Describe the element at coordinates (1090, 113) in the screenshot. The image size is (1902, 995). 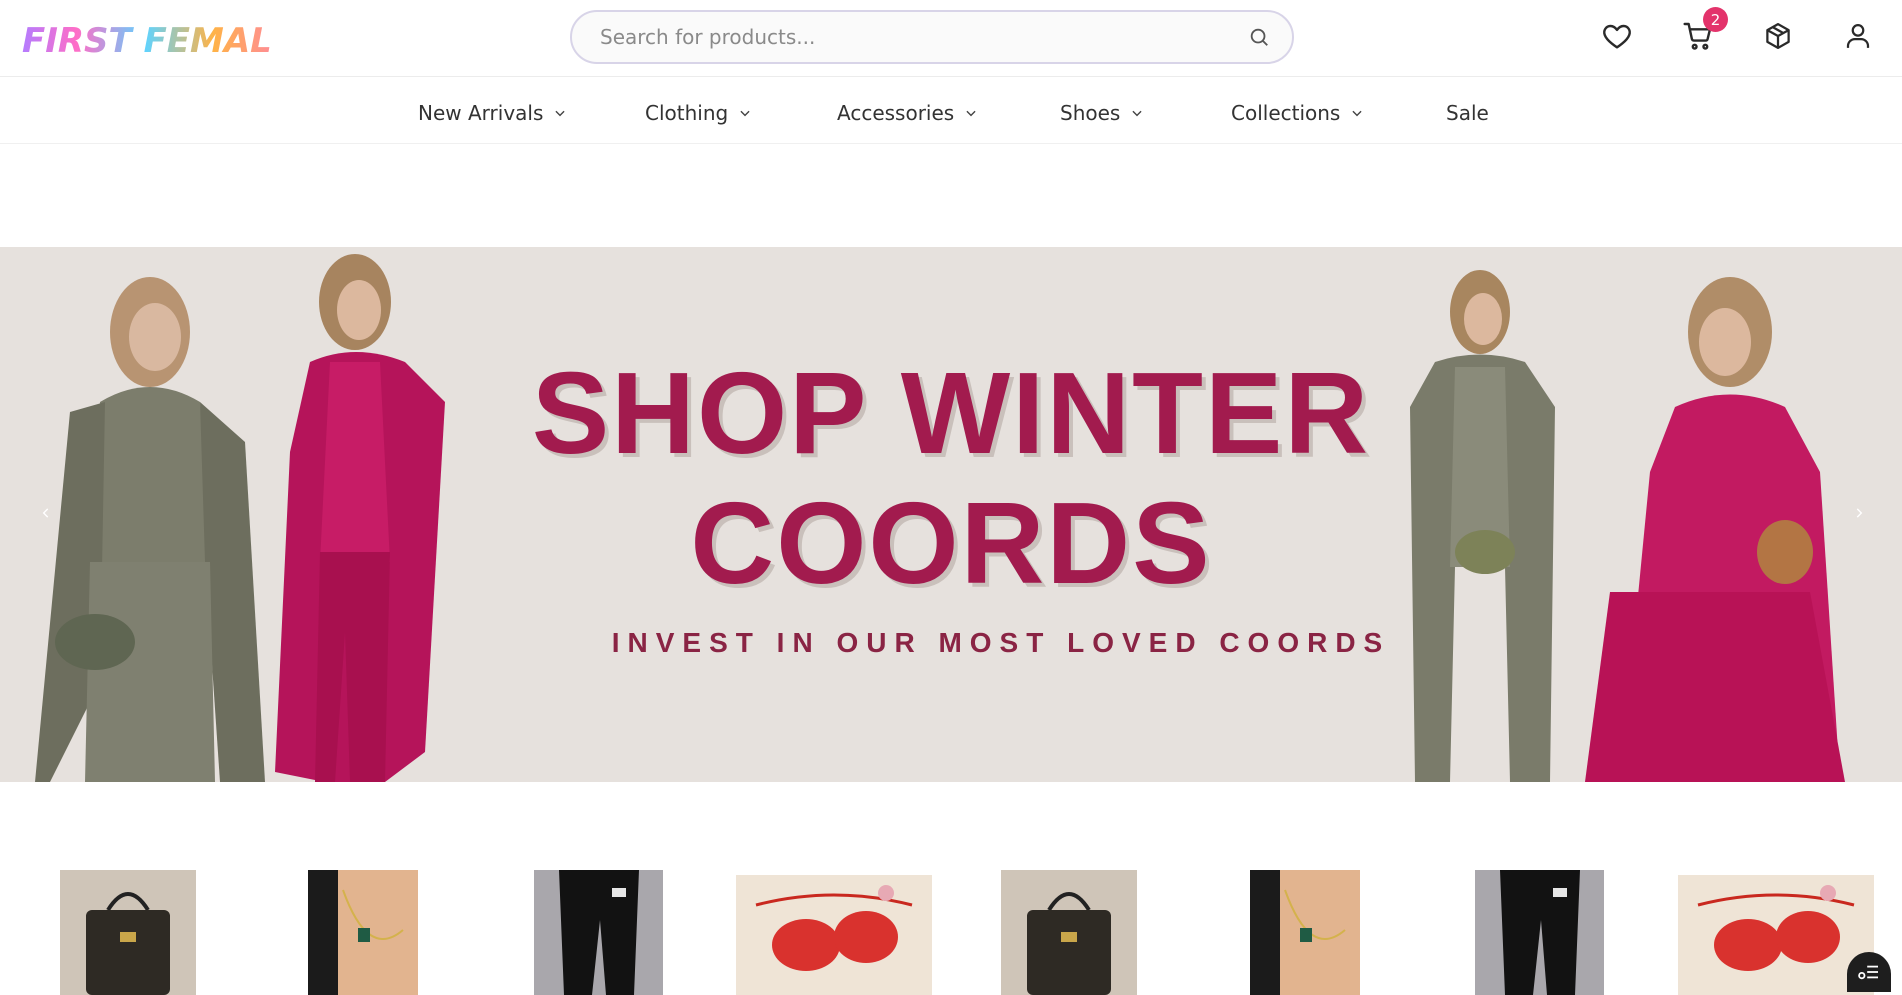
I see `nav-item-label: Shoes` at that location.